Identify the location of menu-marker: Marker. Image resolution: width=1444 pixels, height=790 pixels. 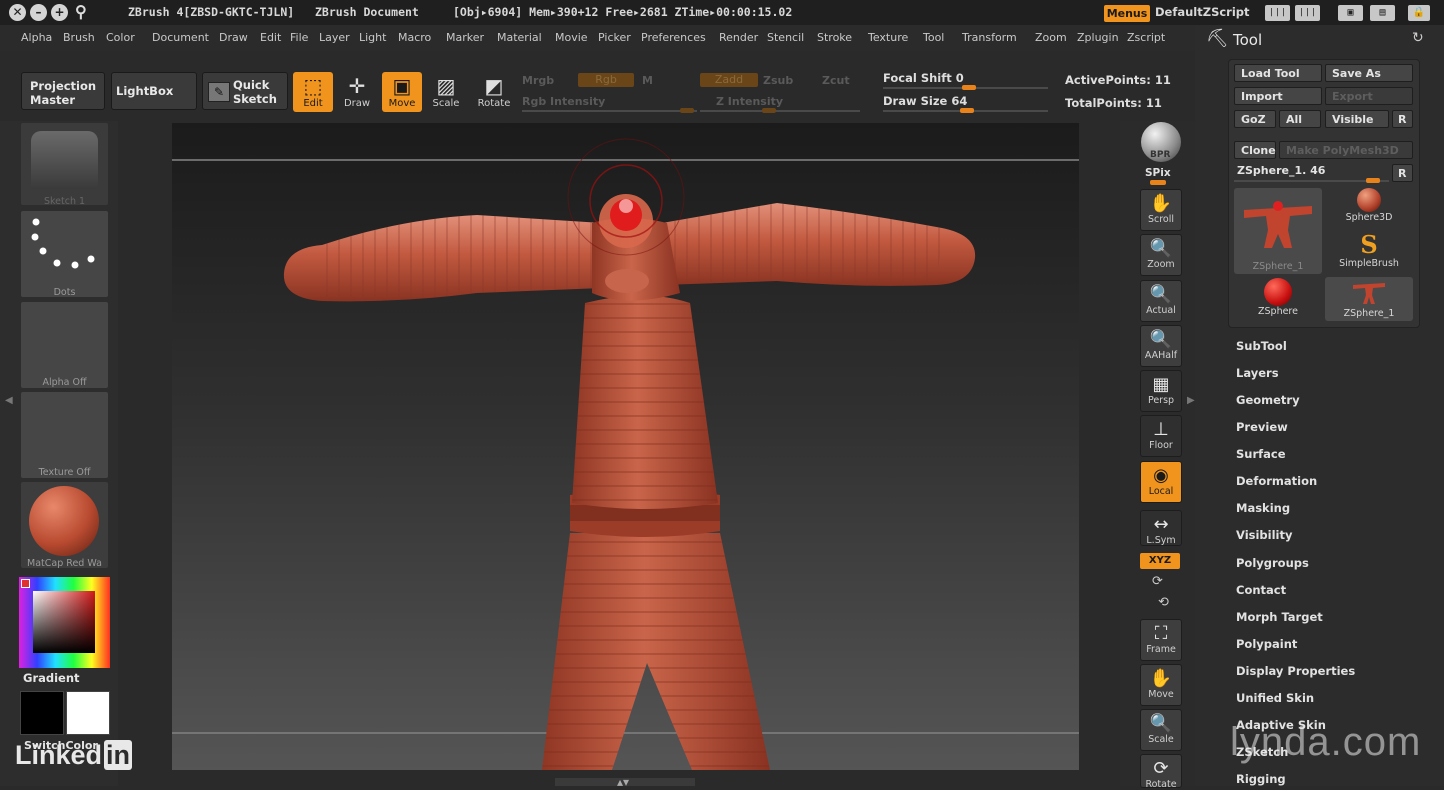
(465, 37).